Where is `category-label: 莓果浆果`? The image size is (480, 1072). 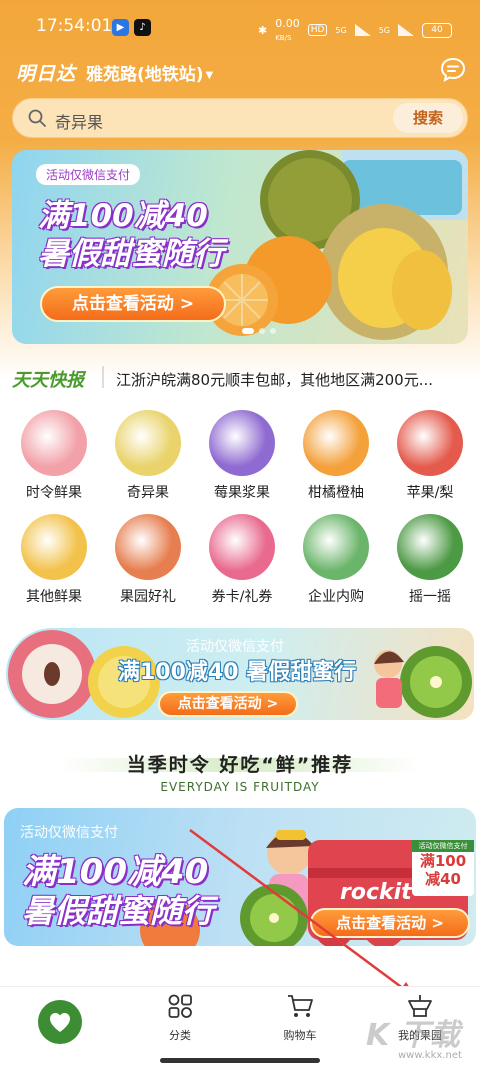 category-label: 莓果浆果 is located at coordinates (242, 493).